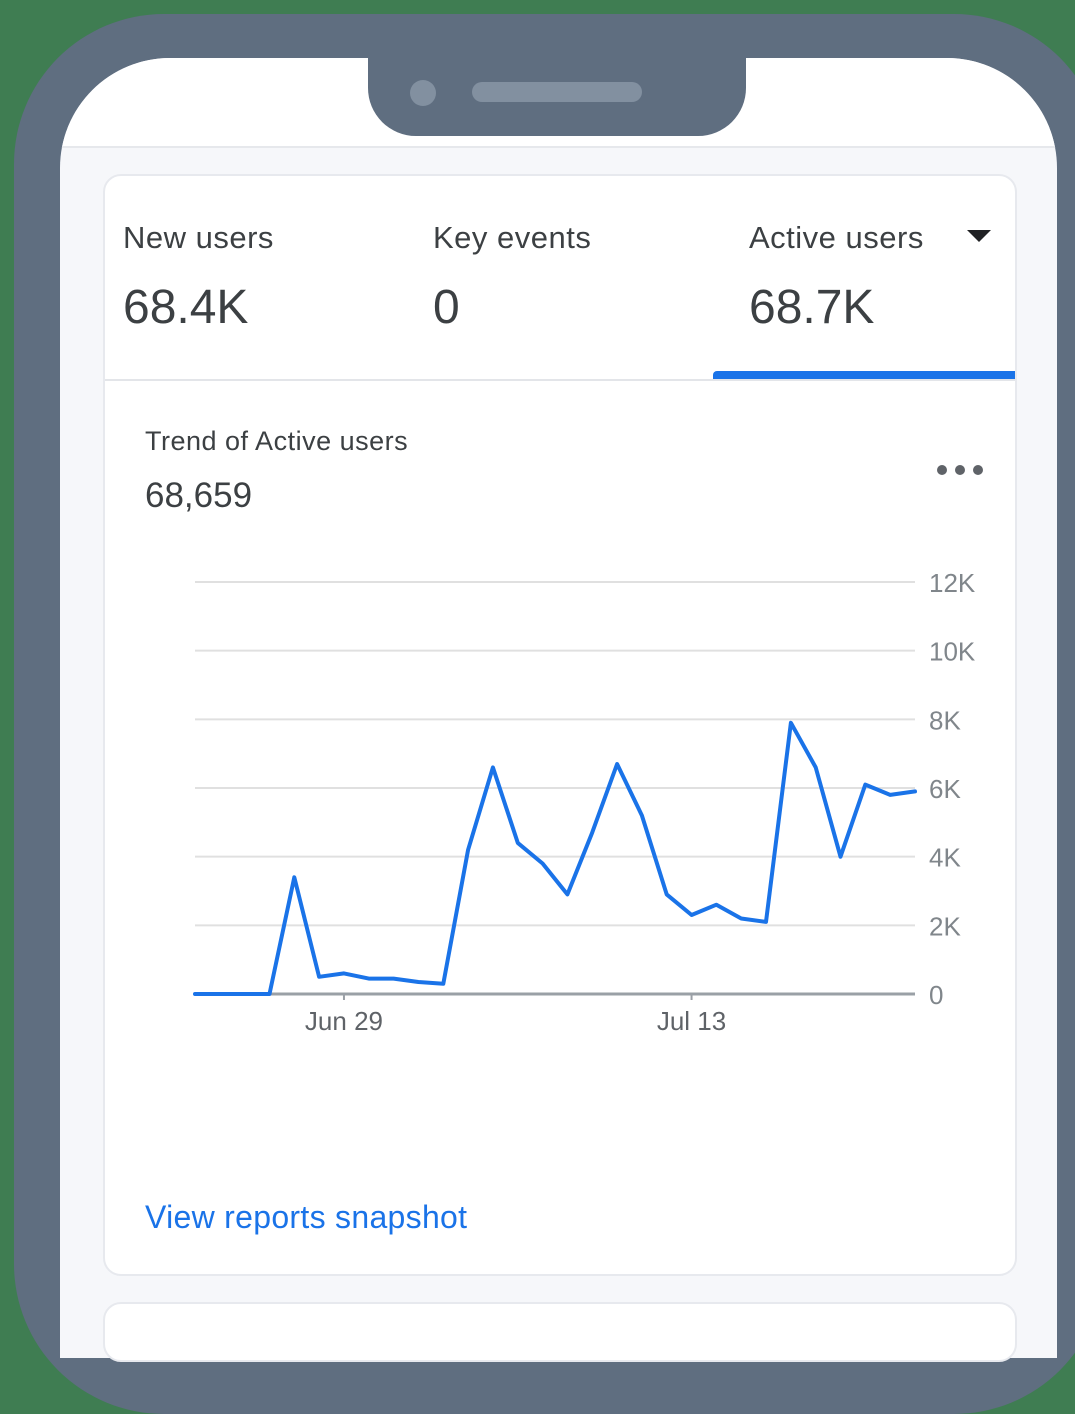 The image size is (1075, 1414). I want to click on y-tick-label: 2K, so click(945, 926).